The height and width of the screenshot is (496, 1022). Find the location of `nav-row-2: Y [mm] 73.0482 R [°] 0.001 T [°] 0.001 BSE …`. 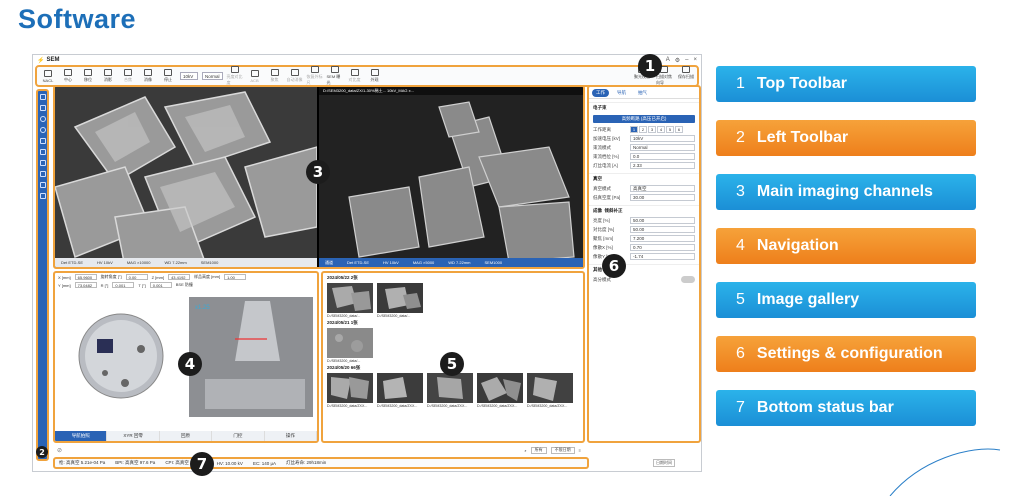

nav-row-2: Y [mm] 73.0482 R [°] 0.001 T [°] 0.001 BSE … is located at coordinates (125, 285).